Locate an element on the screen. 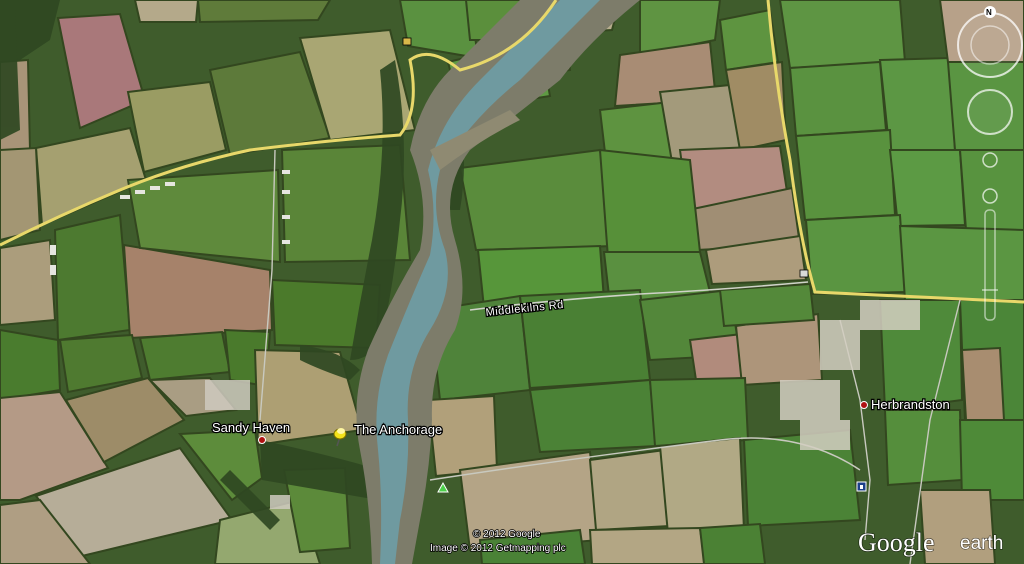 This screenshot has width=1024, height=564. look-joystick-icon is located at coordinates (990, 112).